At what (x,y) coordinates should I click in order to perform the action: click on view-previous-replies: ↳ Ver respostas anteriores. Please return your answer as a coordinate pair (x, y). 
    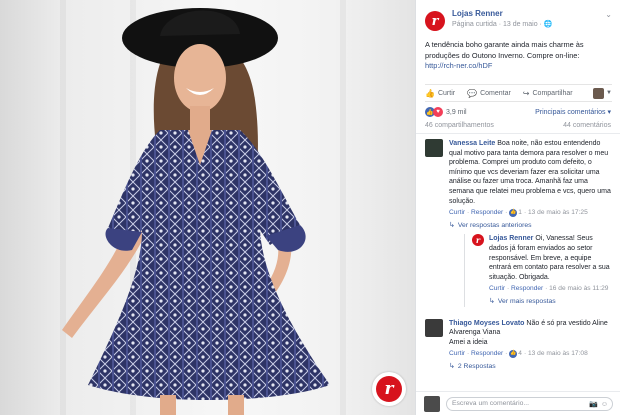
    Looking at the image, I should click on (530, 226).